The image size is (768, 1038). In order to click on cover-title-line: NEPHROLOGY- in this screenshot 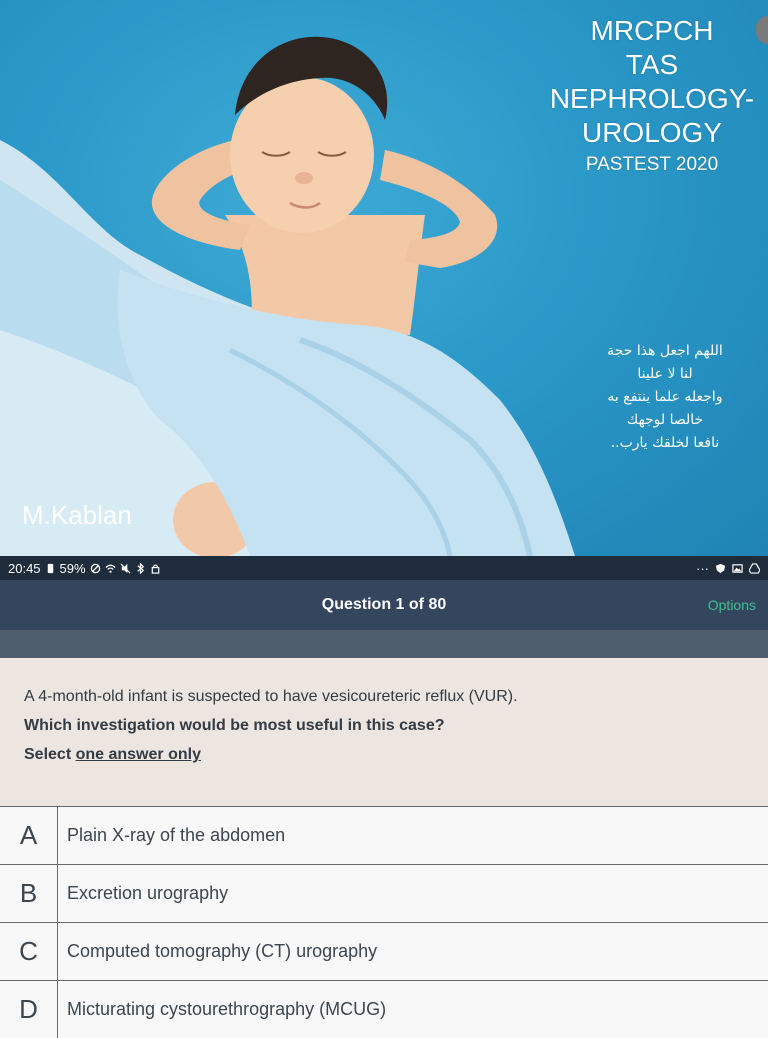, I will do `click(652, 98)`.